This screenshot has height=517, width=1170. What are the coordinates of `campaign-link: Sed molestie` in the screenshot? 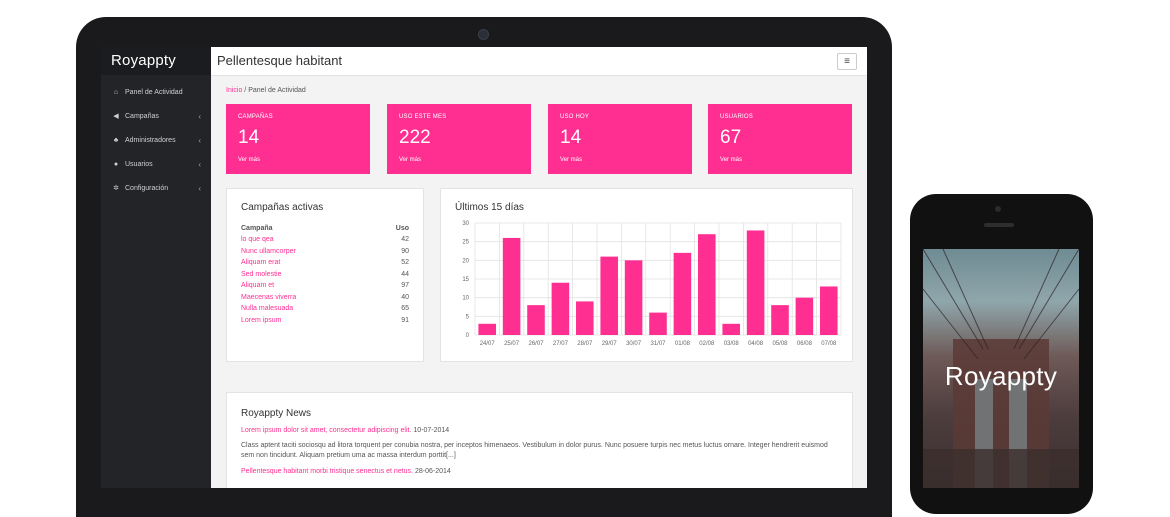 It's located at (309, 275).